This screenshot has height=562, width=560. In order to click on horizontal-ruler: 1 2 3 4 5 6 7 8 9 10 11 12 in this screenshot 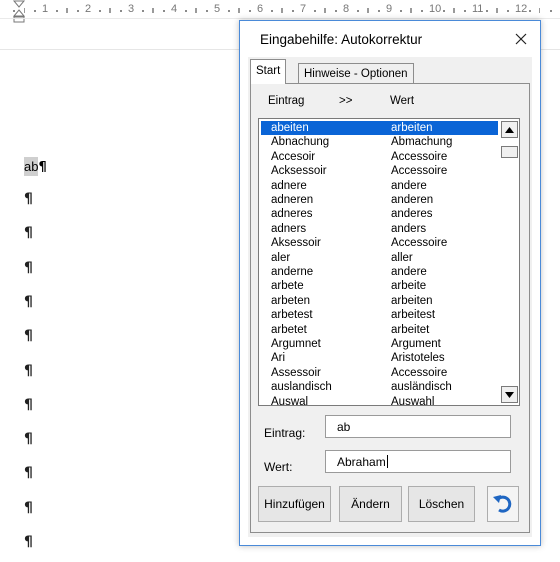, I will do `click(280, 11)`.